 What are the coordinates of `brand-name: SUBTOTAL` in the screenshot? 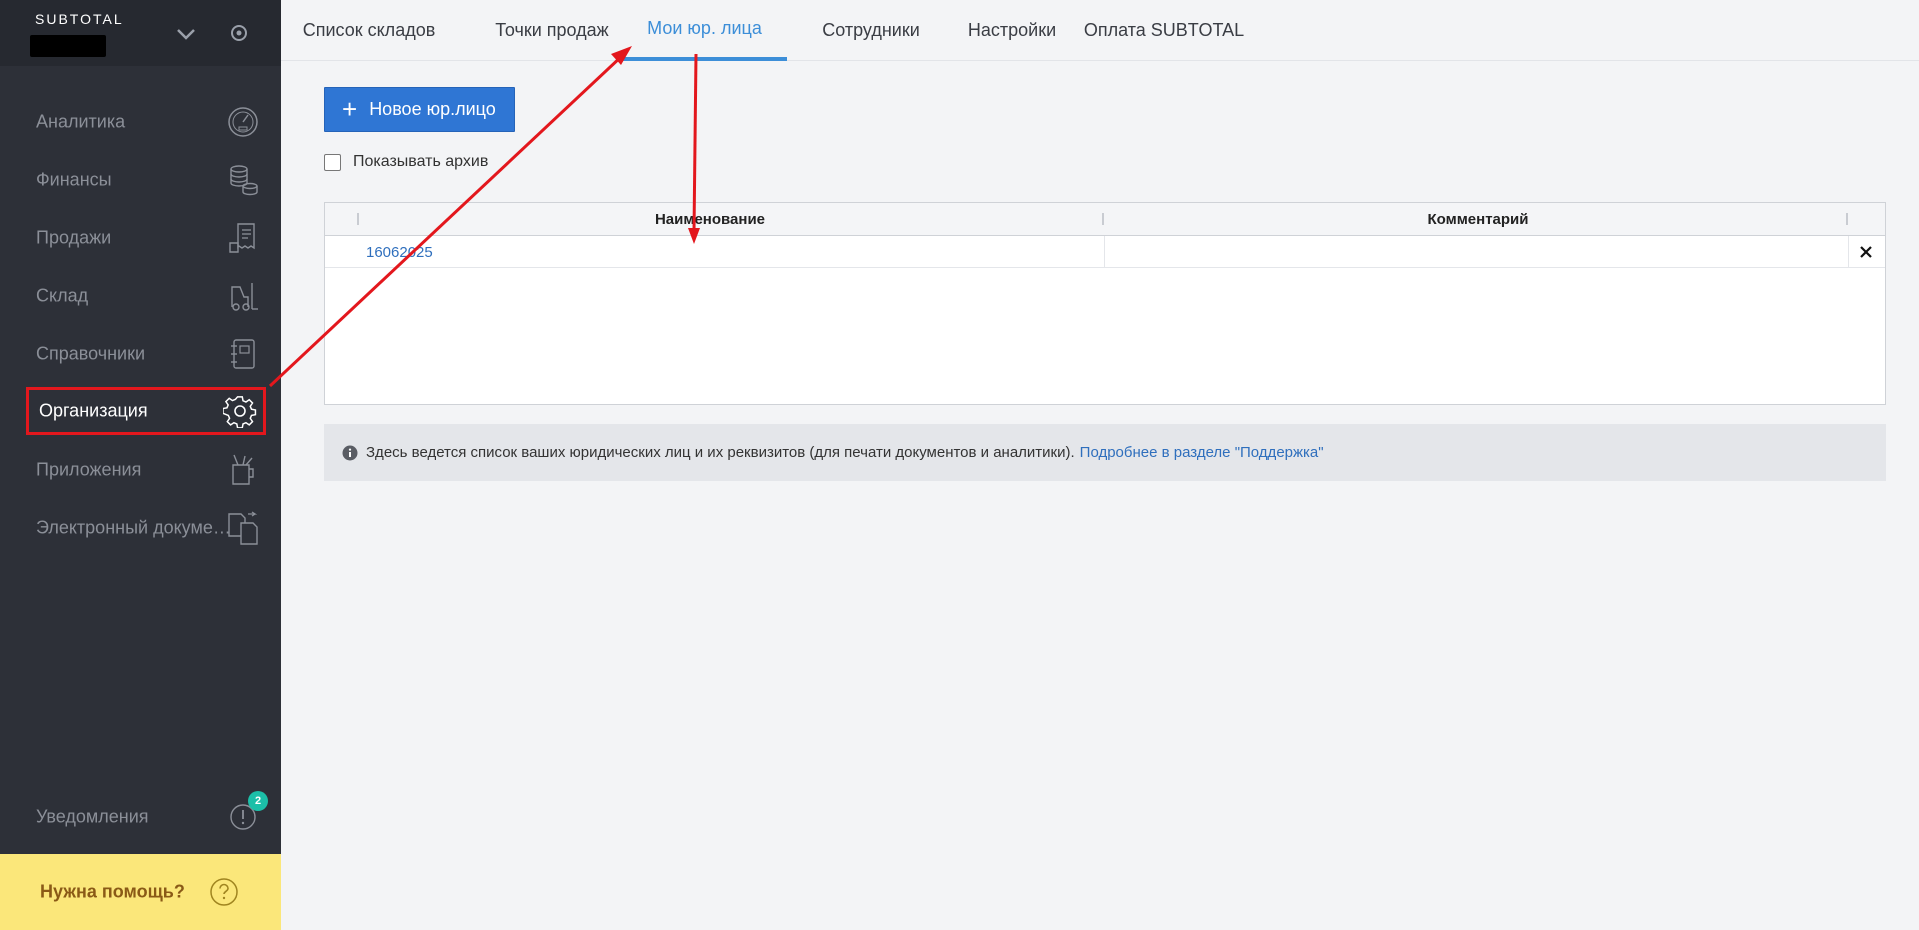 It's located at (79, 19).